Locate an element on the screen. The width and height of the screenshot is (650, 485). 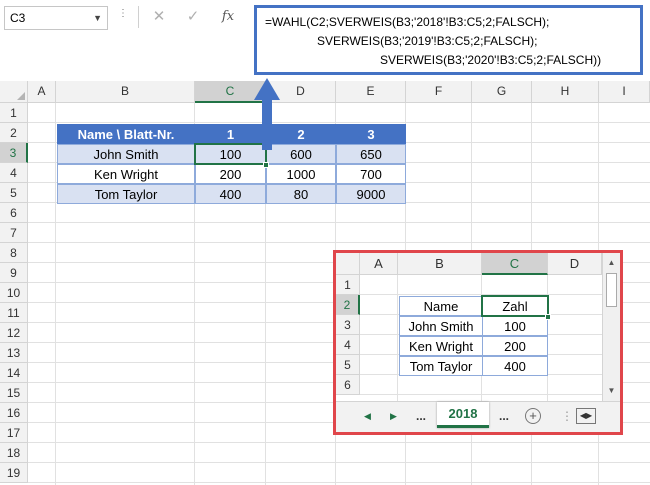
table-header-cell: 3 is located at coordinates (371, 134).